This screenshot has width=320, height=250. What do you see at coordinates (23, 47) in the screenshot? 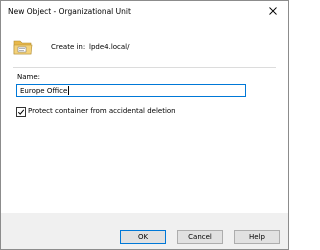
I see `organizational-unit-folder-icon` at bounding box center [23, 47].